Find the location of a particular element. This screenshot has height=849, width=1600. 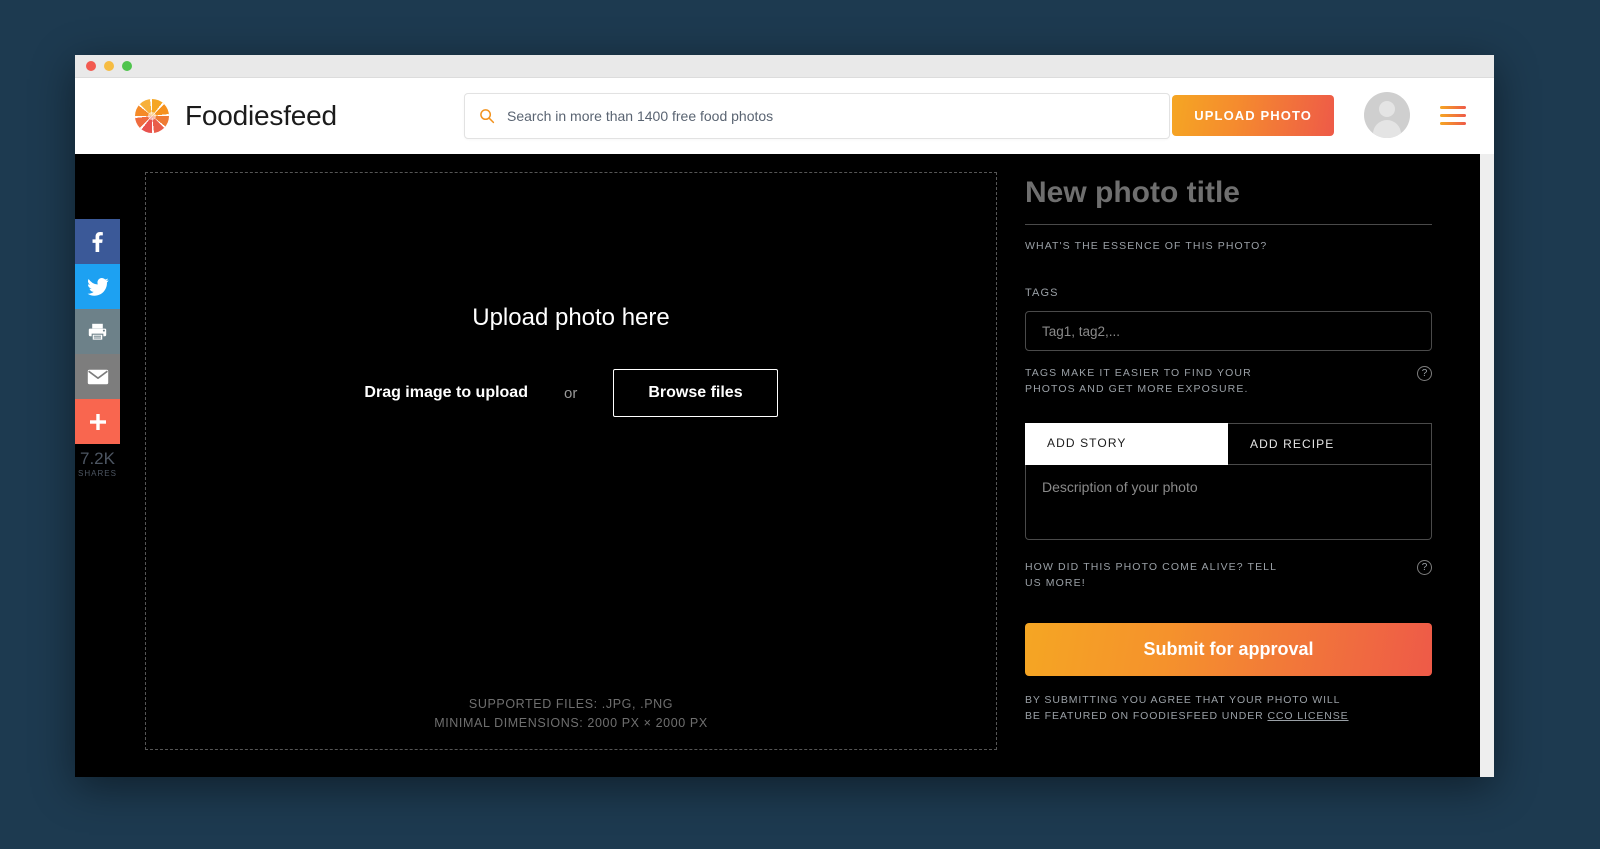

facebook-icon is located at coordinates (97, 241).